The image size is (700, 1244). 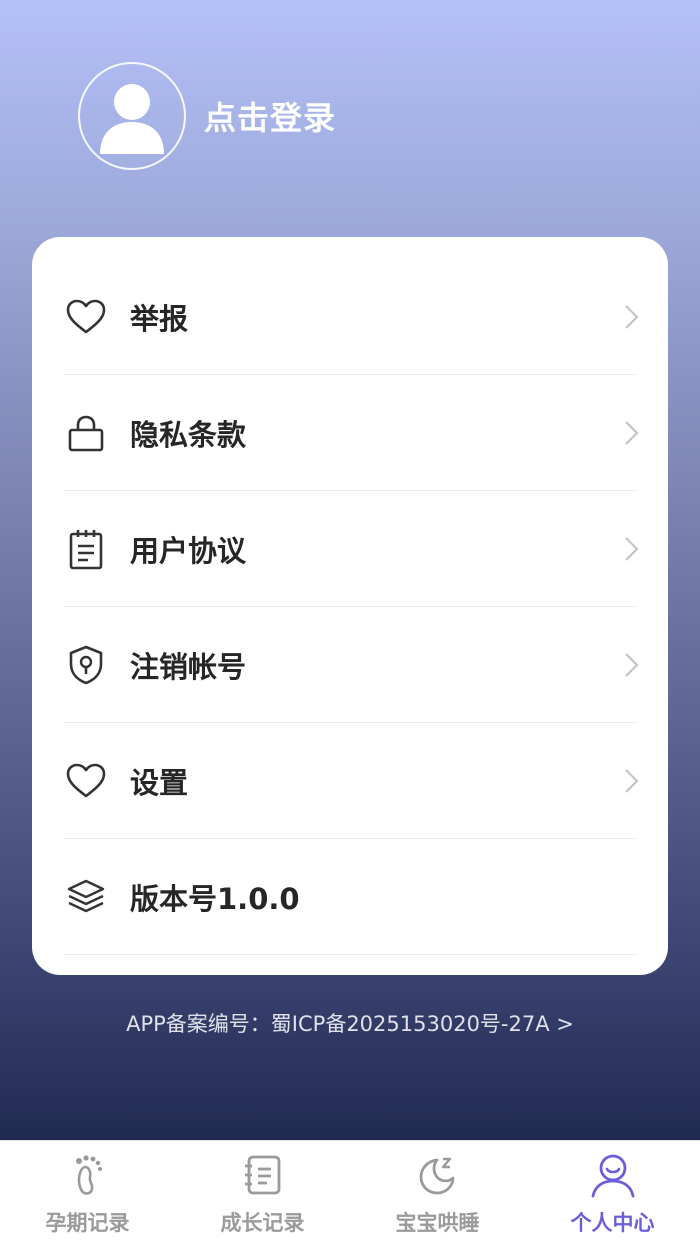 I want to click on bottom-tab-bar: 孕期记录 成长记录 宝宝哄睡 个人中心, so click(x=350, y=1192).